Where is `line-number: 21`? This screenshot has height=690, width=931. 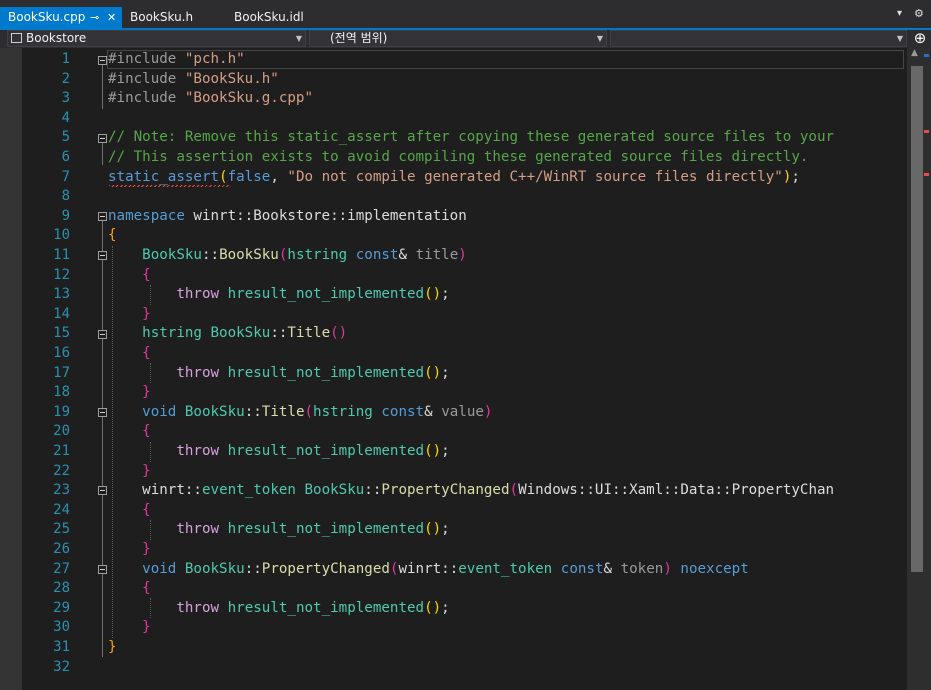
line-number: 21 is located at coordinates (61, 451).